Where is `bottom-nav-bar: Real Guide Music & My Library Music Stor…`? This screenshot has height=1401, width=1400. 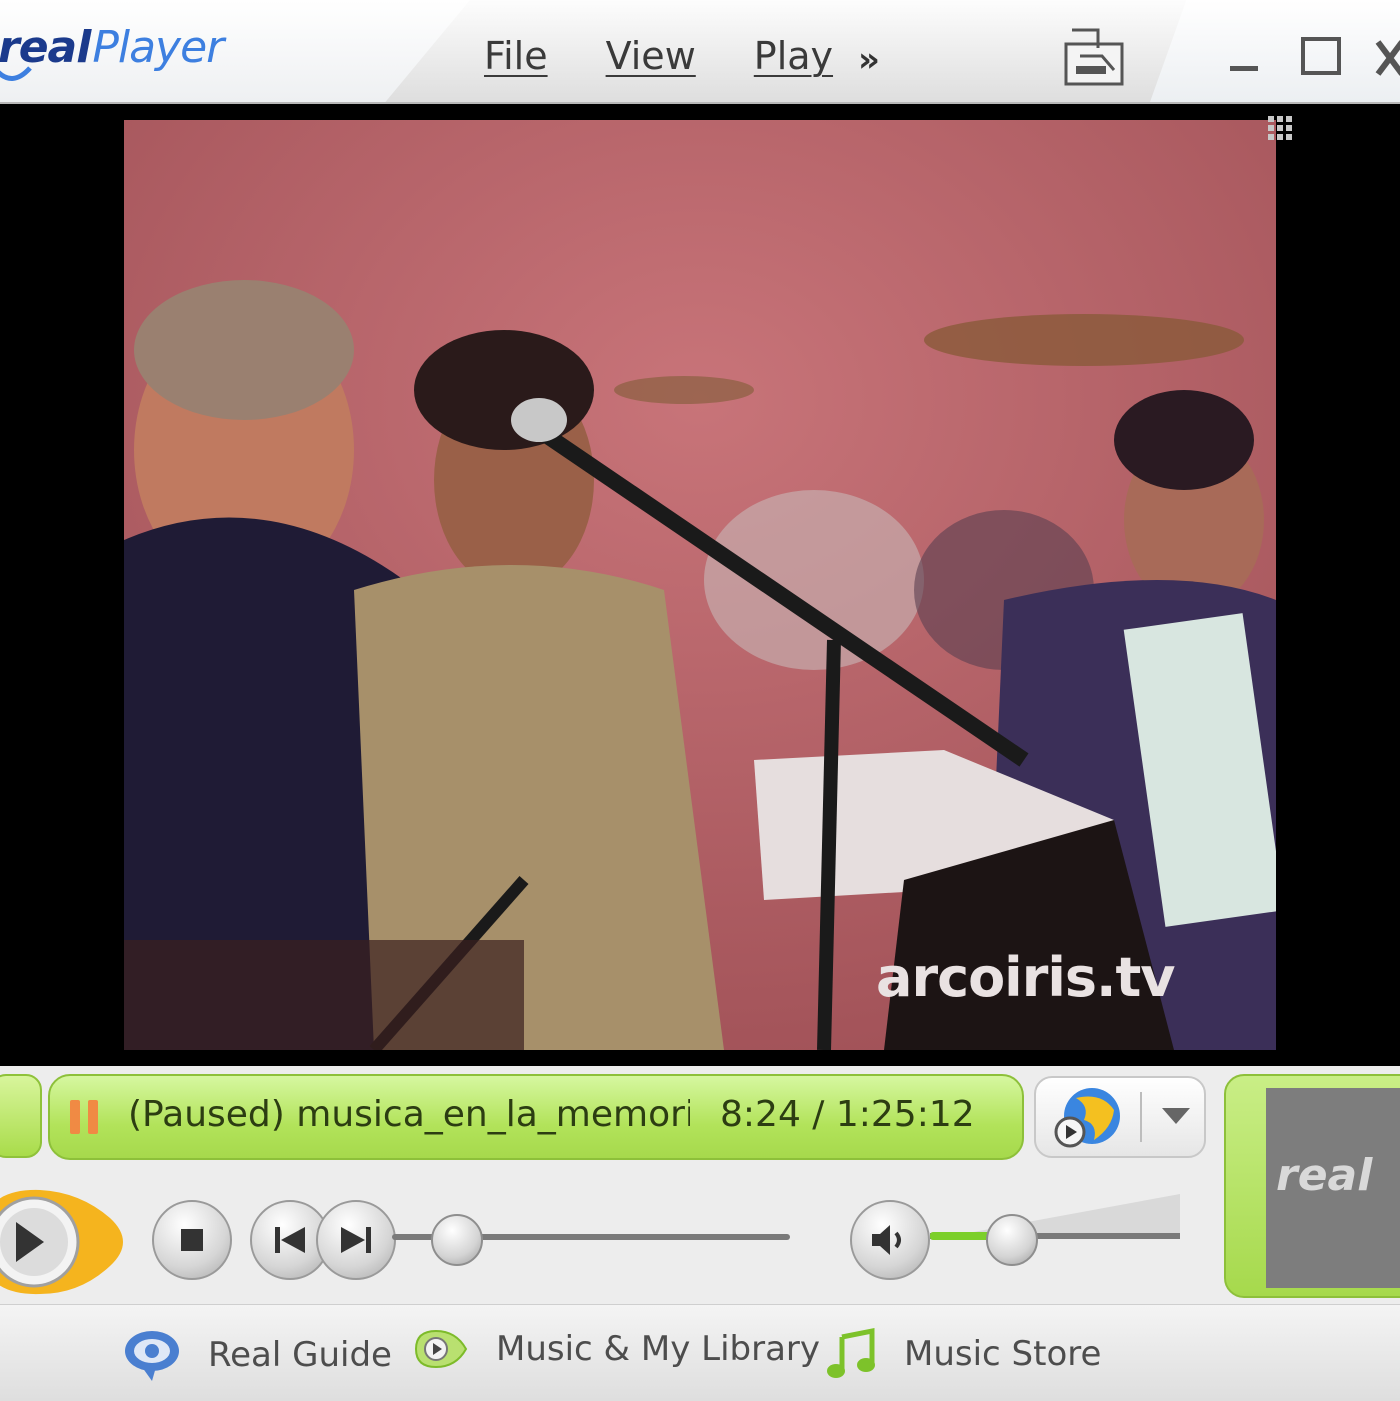 bottom-nav-bar: Real Guide Music & My Library Music Stor… is located at coordinates (700, 1352).